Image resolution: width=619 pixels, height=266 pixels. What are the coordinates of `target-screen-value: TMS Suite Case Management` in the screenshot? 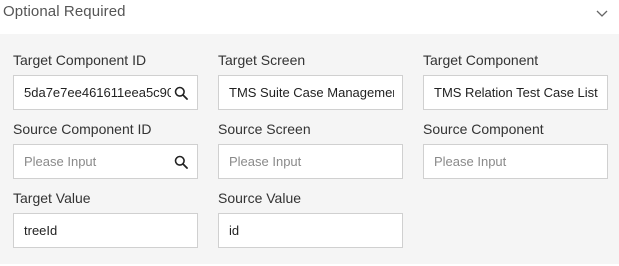 It's located at (311, 92).